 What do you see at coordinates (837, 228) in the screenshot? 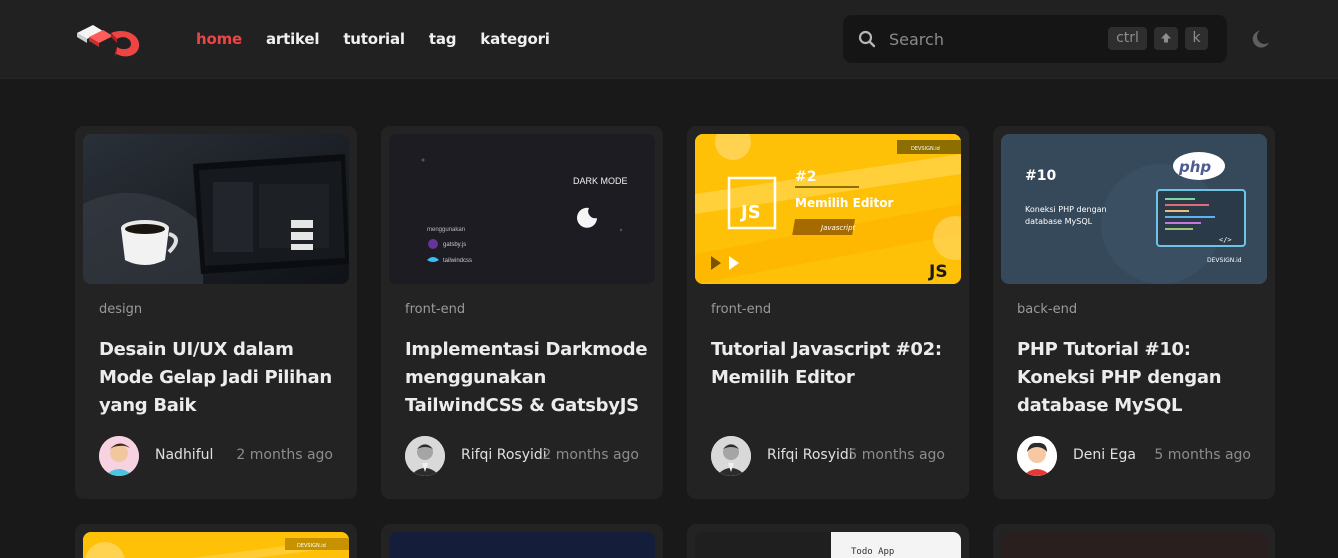
I see `thumb-tag-text: Javascript` at bounding box center [837, 228].